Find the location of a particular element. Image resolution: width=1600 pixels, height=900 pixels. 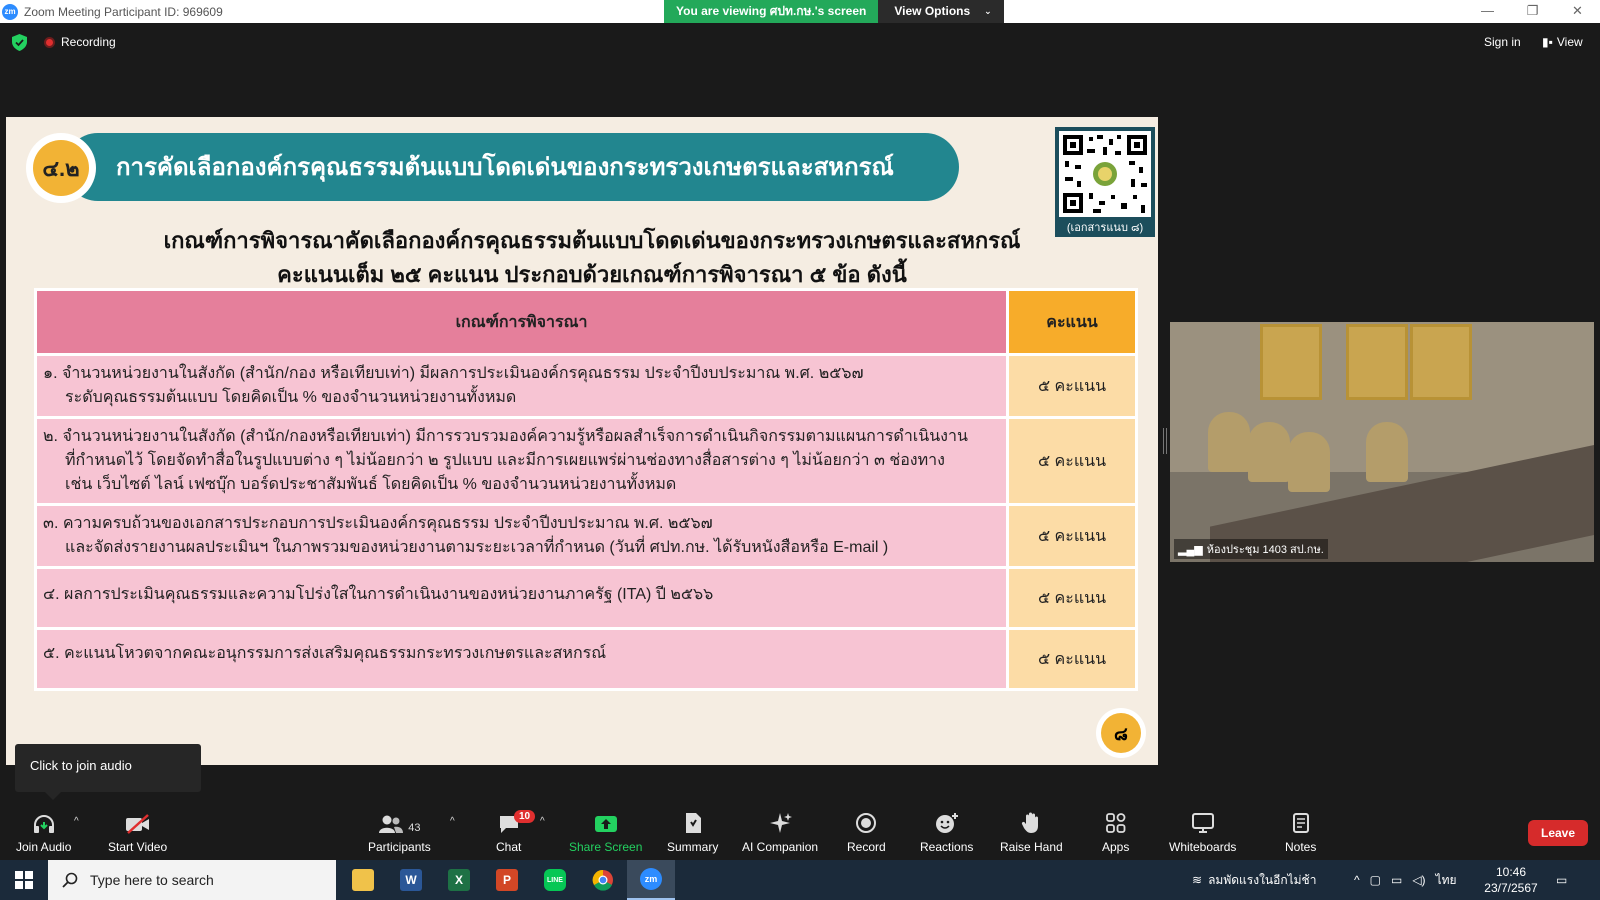

section-badge-number: ๔.๒ is located at coordinates (61, 168).